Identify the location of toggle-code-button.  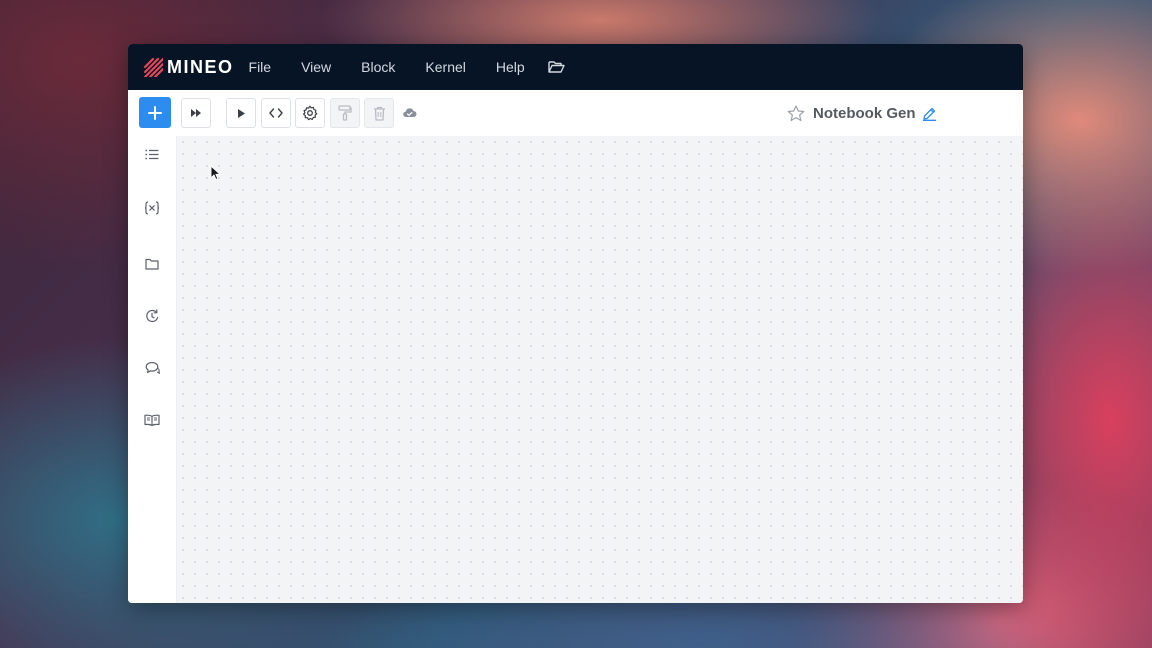
(276, 113).